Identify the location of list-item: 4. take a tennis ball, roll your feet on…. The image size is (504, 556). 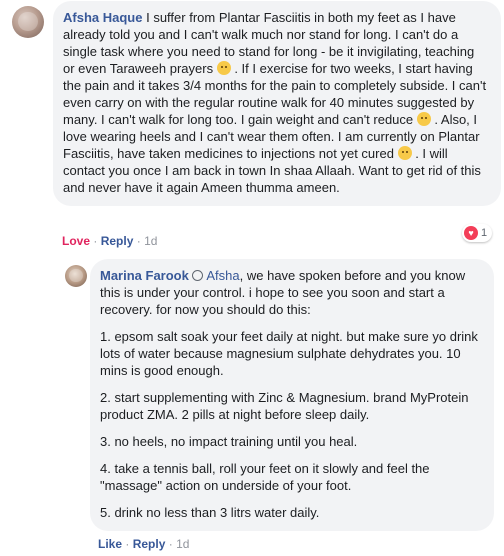
(265, 477).